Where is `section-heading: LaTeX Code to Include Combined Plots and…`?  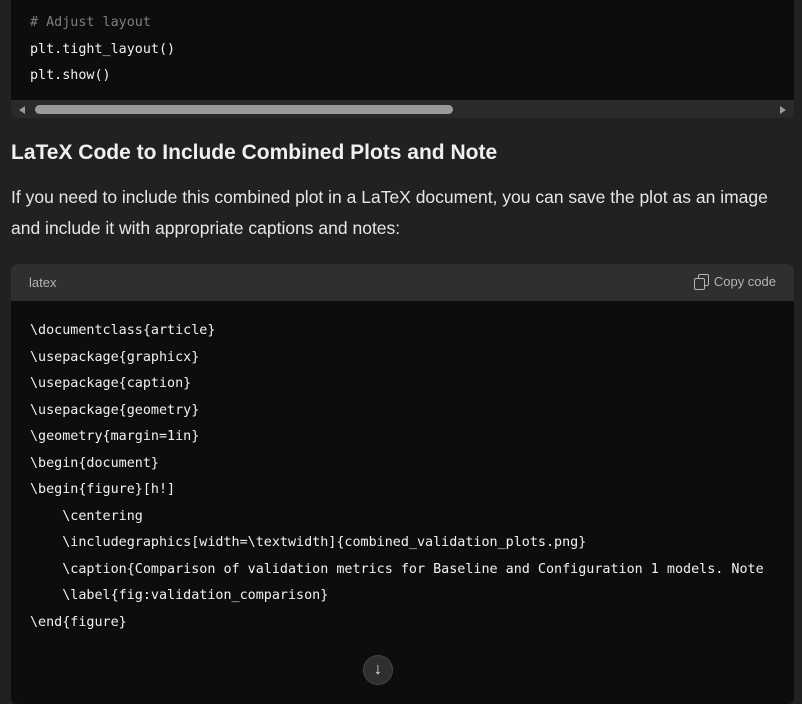 section-heading: LaTeX Code to Include Combined Plots and… is located at coordinates (254, 152).